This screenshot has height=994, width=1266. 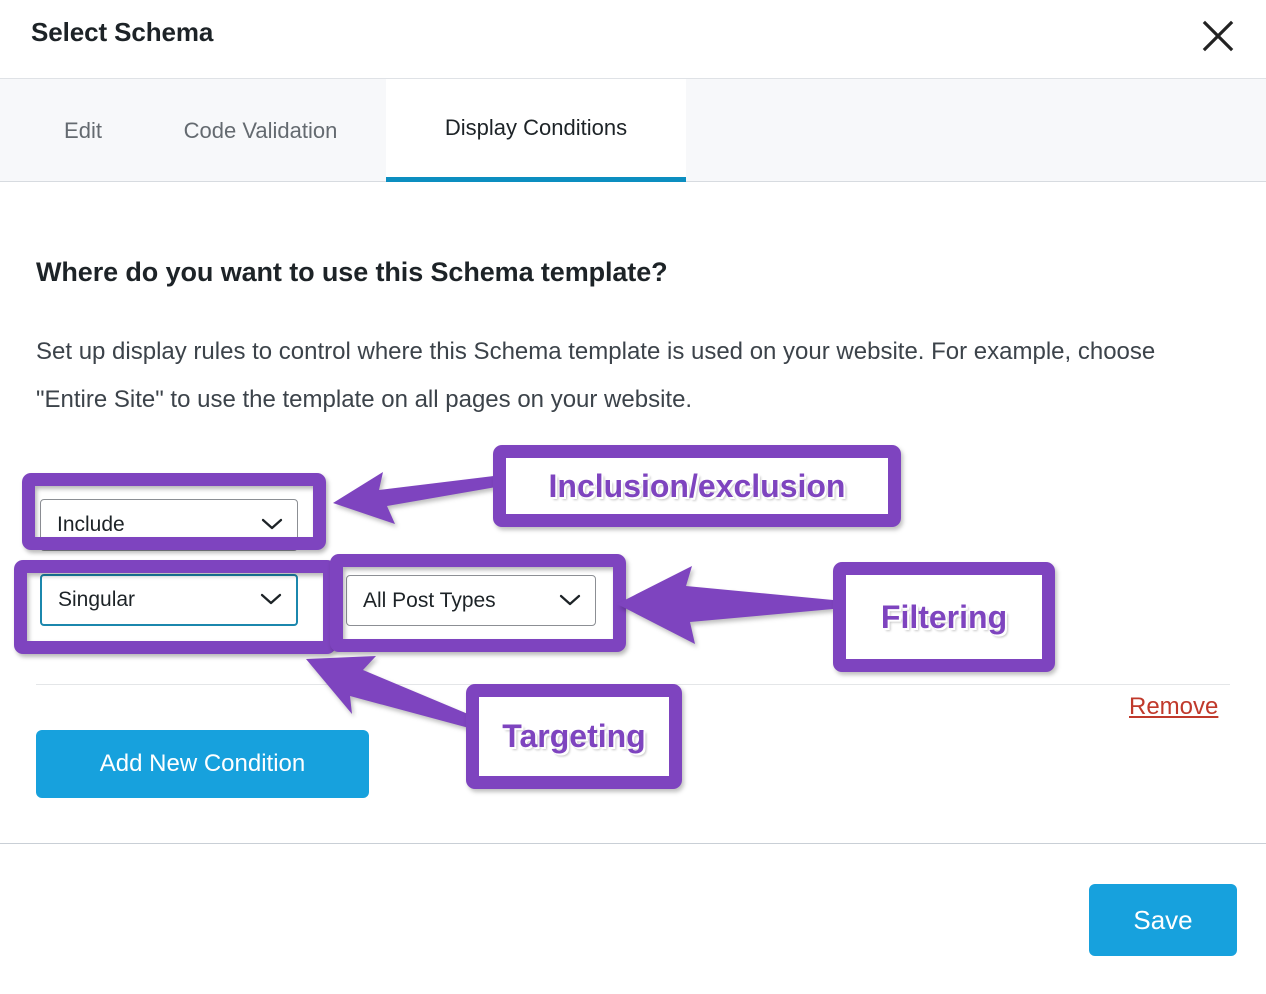 I want to click on tab-bar: Edit Code Validation Display Conditions, so click(x=633, y=130).